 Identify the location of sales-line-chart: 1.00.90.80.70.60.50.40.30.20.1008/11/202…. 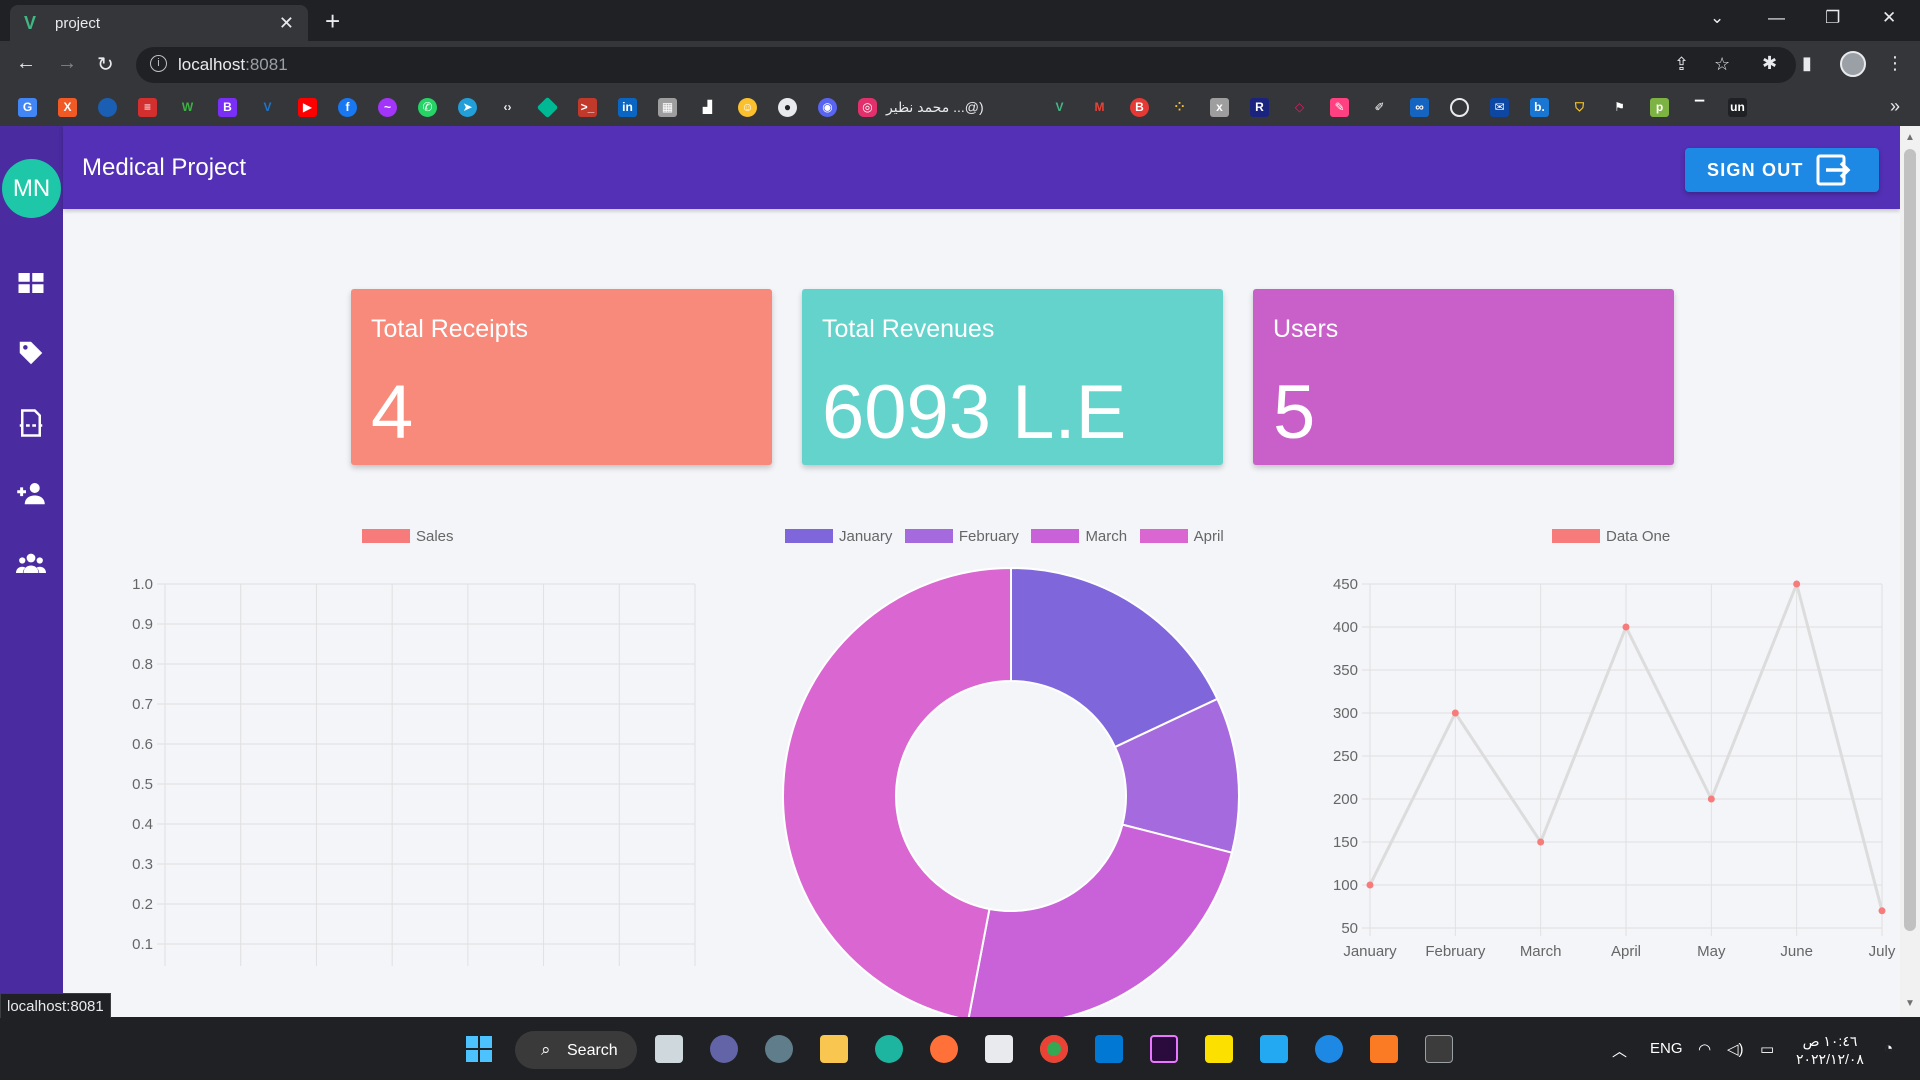
(410, 756).